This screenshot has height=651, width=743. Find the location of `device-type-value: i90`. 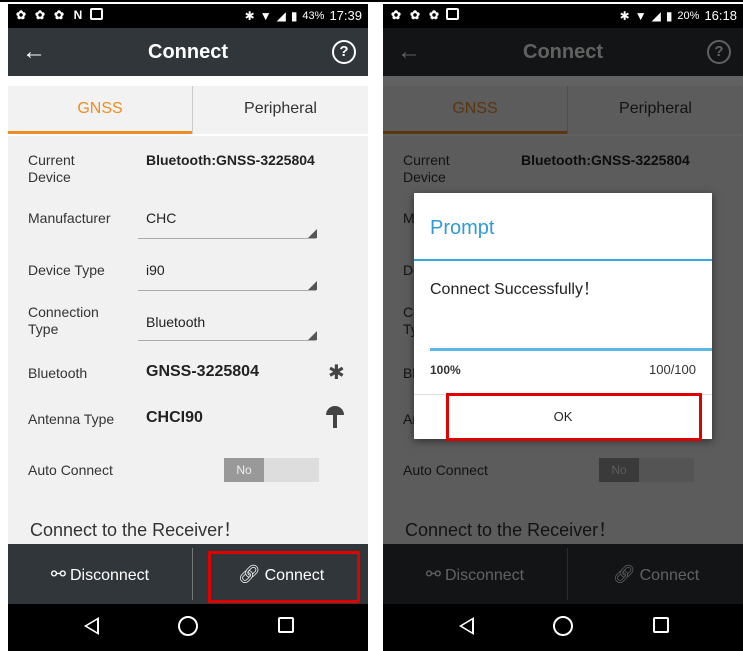

device-type-value: i90 is located at coordinates (155, 270).